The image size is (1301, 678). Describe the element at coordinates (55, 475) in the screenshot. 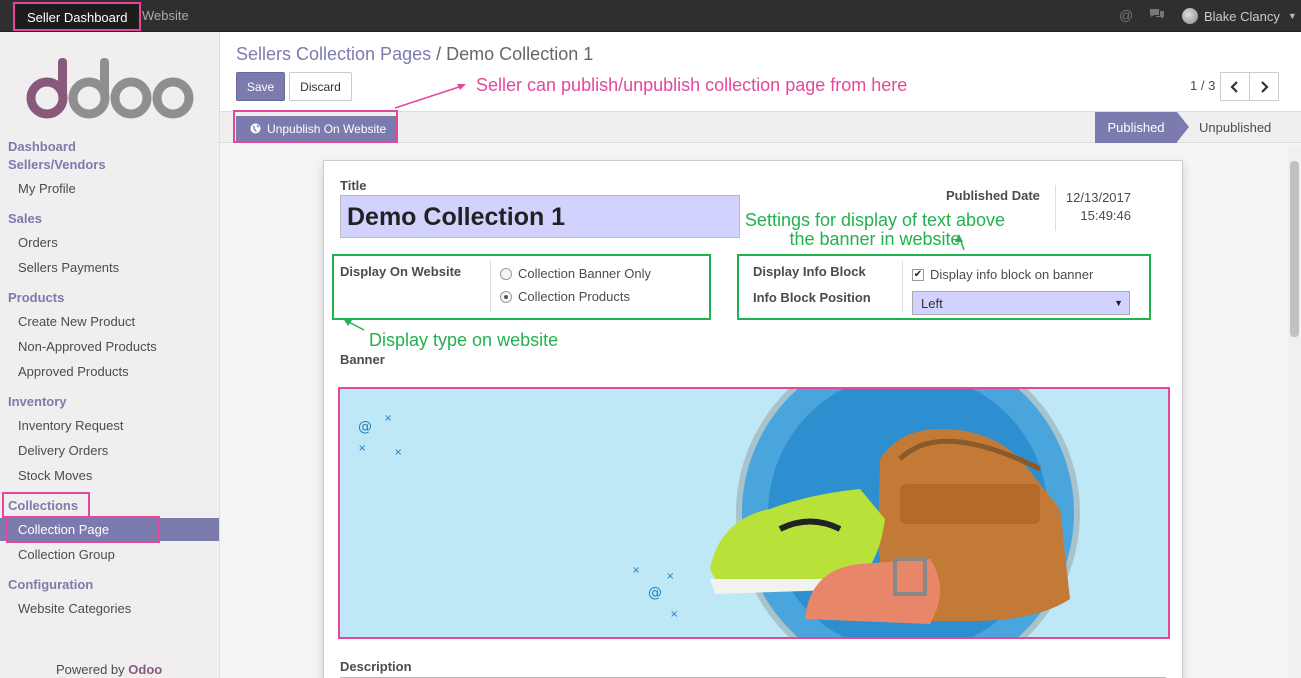

I see `sidebar-item-stock-moves: Stock Moves` at that location.